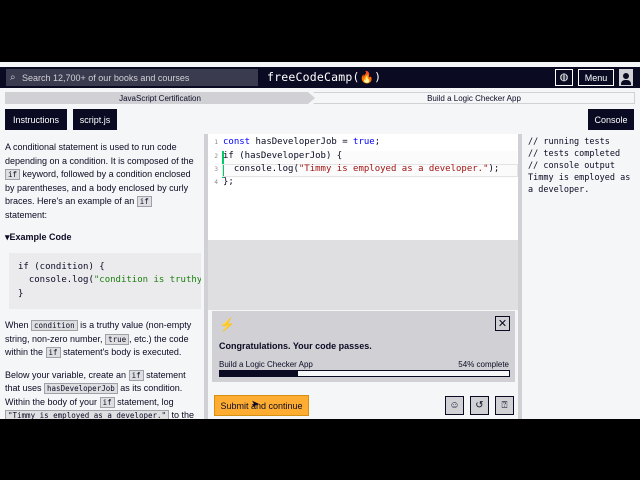 The width and height of the screenshot is (640, 480). Describe the element at coordinates (569, 142) in the screenshot. I see `console-line: // running tests` at that location.